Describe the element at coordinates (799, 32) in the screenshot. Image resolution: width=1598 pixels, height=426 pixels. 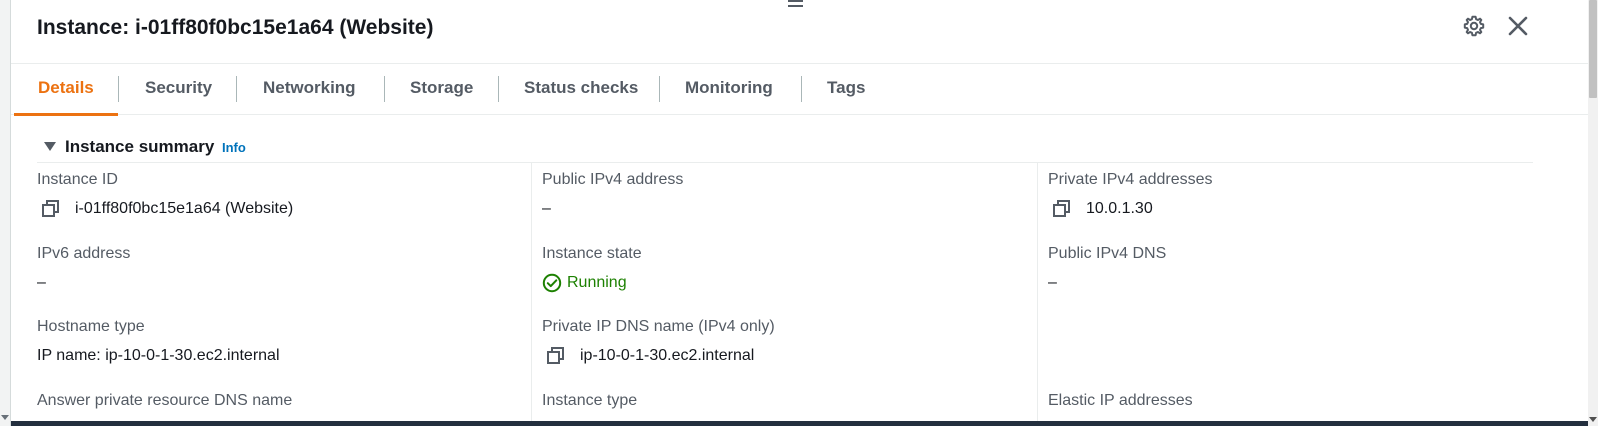
I see `panel-header: Instance: i-01ff80f0bc15e1a64 (Website)` at that location.